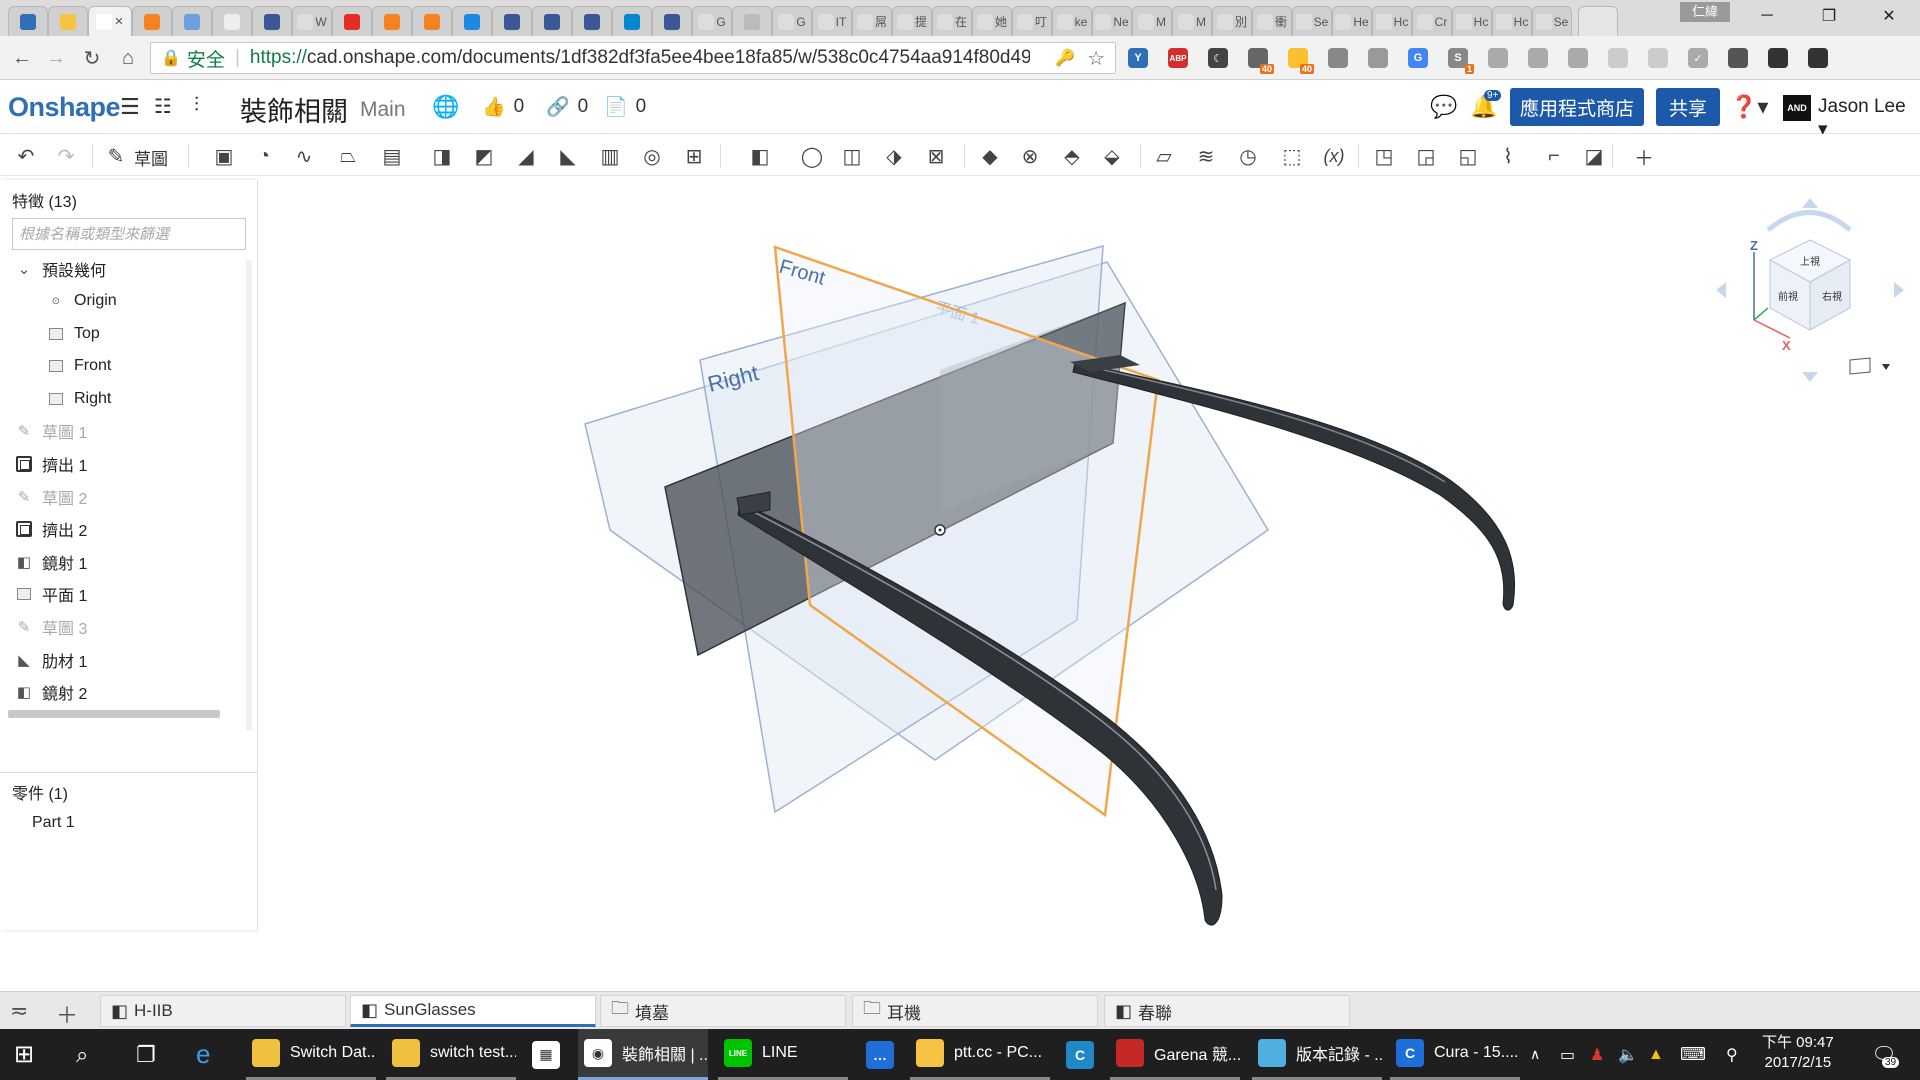  I want to click on feature-item: ◧ 鏡射 1, so click(50, 562).